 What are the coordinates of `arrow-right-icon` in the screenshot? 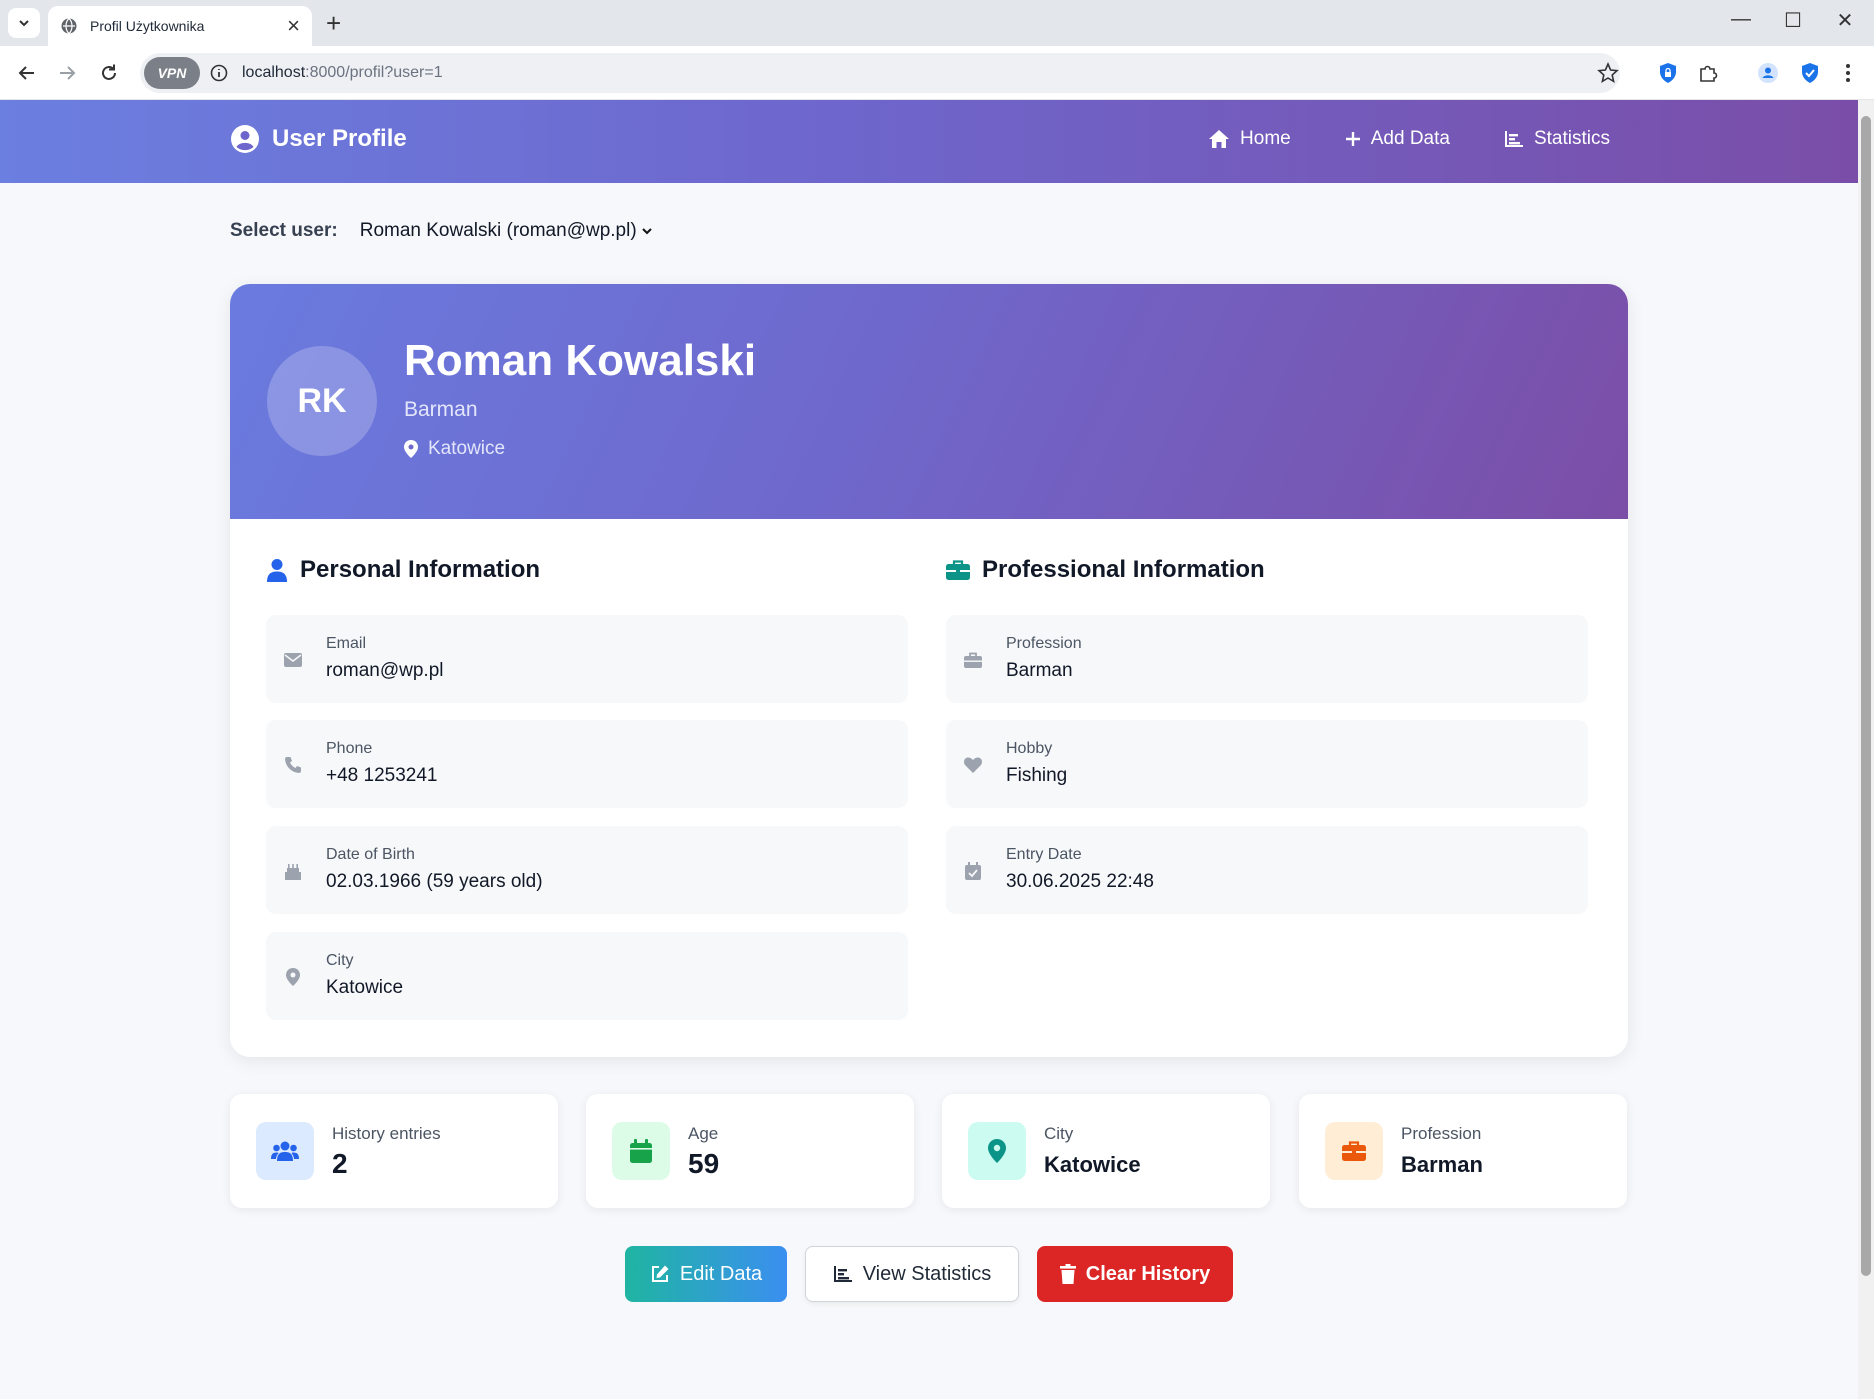 It's located at (68, 73).